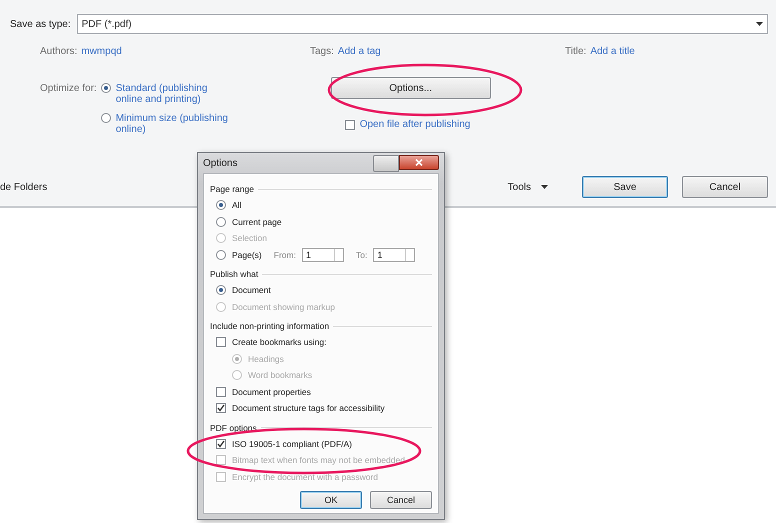 Image resolution: width=776 pixels, height=523 pixels. What do you see at coordinates (59, 51) in the screenshot?
I see `metadata-label: Authors:` at bounding box center [59, 51].